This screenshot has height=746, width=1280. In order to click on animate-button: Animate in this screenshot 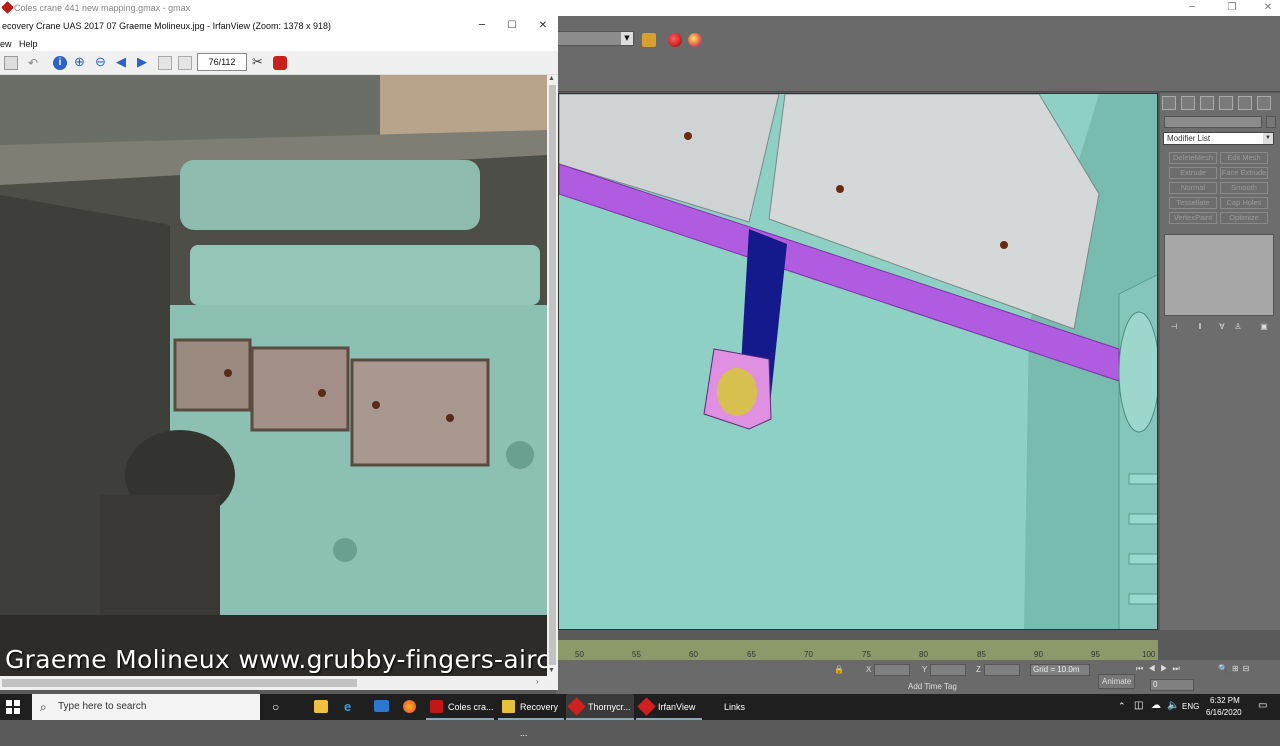, I will do `click(1117, 681)`.